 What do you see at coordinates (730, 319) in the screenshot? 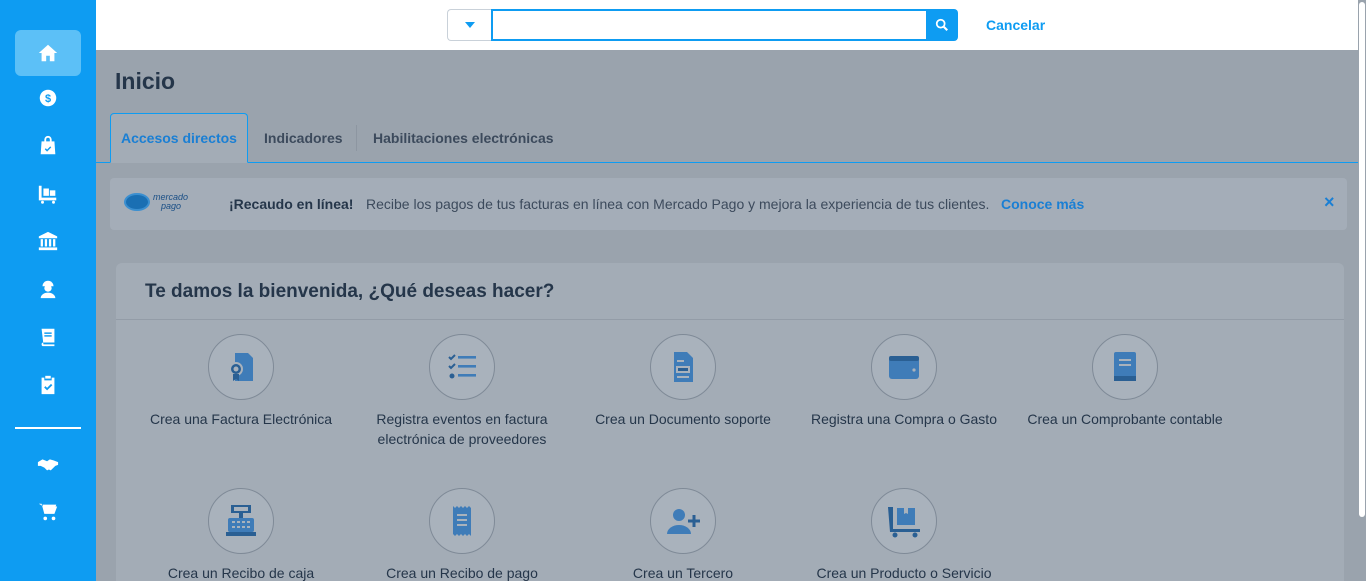
I see `divider` at bounding box center [730, 319].